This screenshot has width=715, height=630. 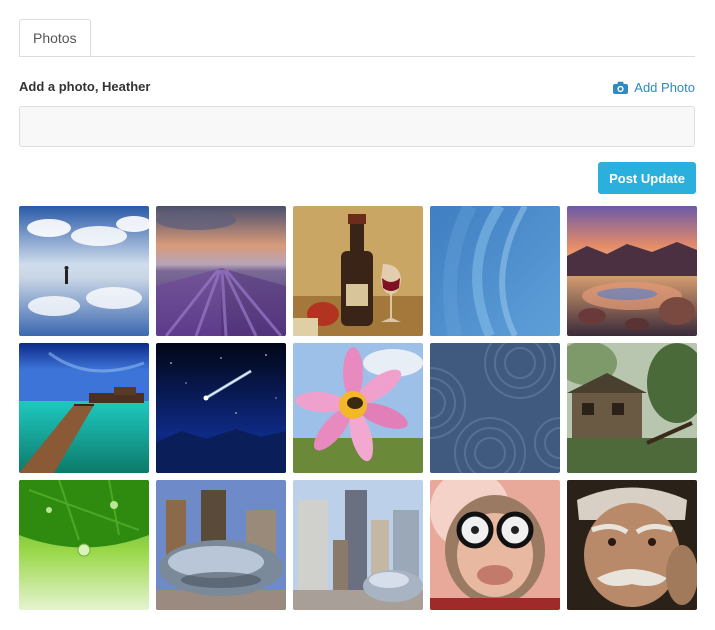 I want to click on status-input, so click(x=357, y=126).